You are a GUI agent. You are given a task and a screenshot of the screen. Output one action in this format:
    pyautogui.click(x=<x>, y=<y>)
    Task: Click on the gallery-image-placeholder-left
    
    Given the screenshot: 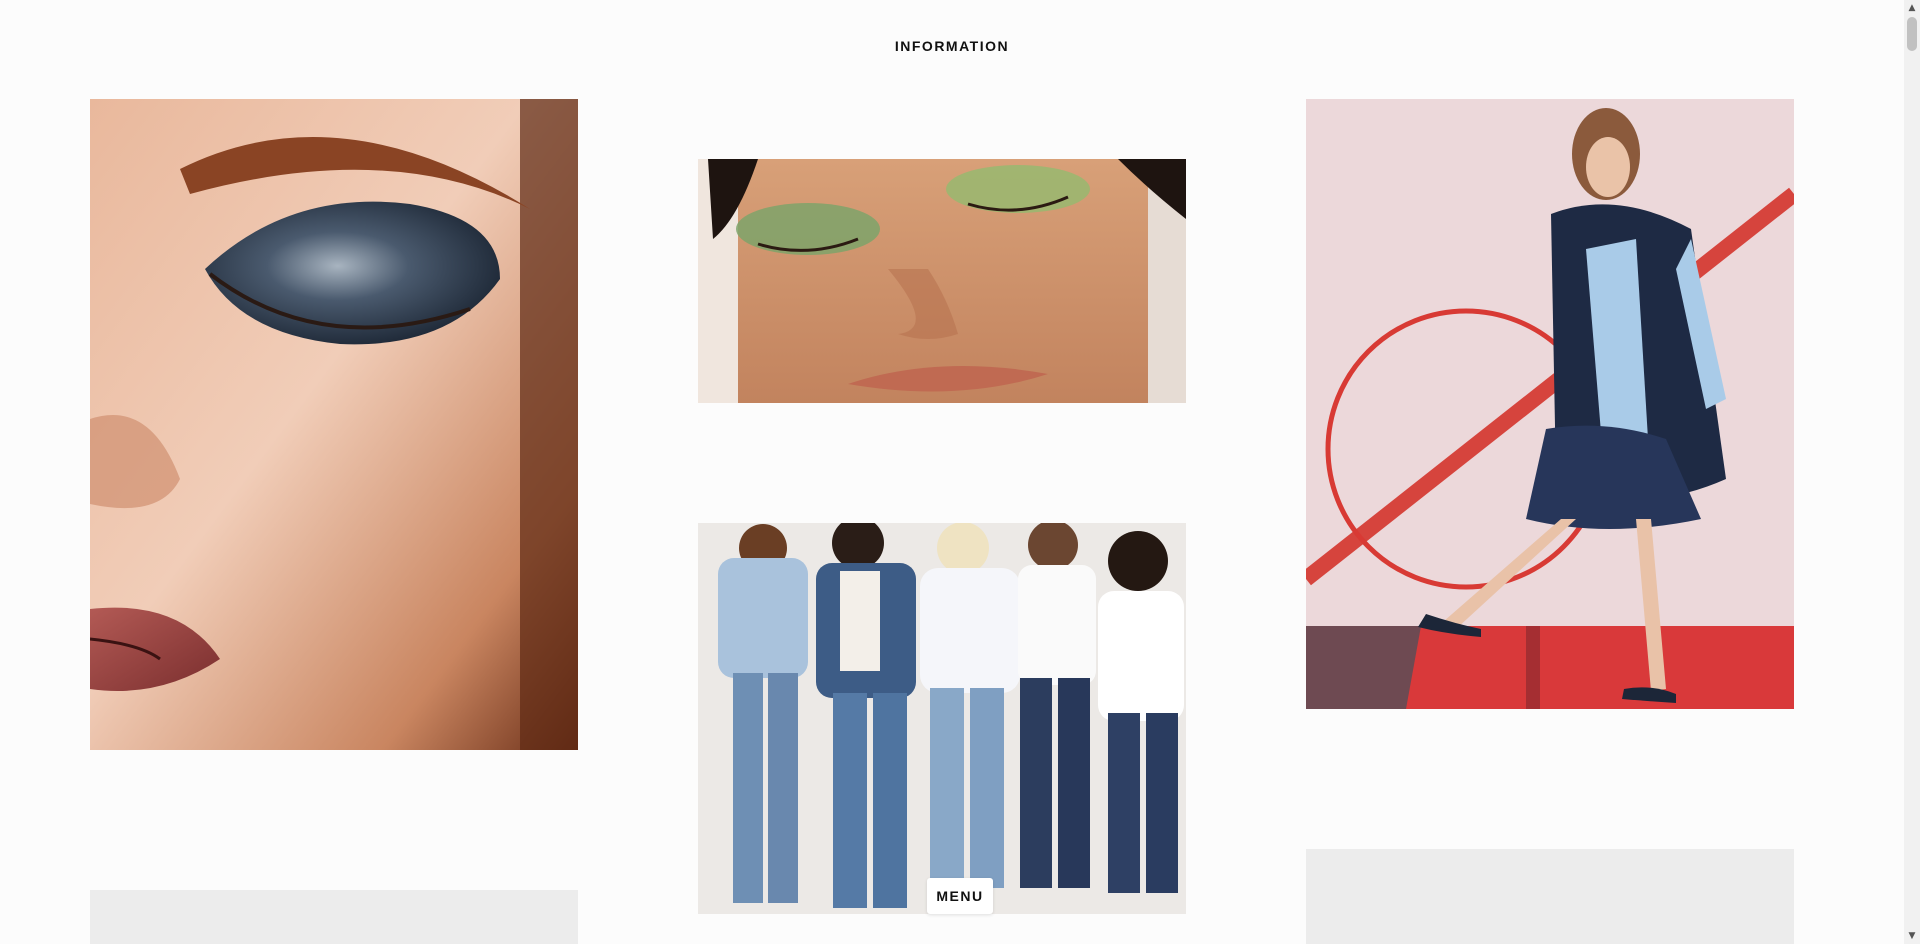 What is the action you would take?
    pyautogui.click(x=334, y=917)
    